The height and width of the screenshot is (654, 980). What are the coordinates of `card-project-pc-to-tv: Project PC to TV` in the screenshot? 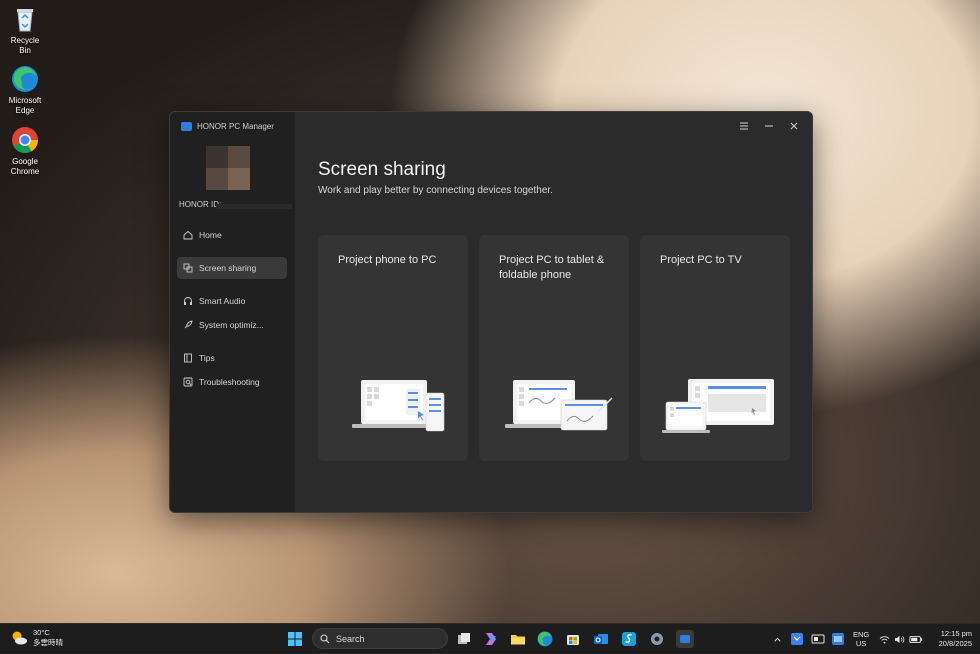 It's located at (715, 348).